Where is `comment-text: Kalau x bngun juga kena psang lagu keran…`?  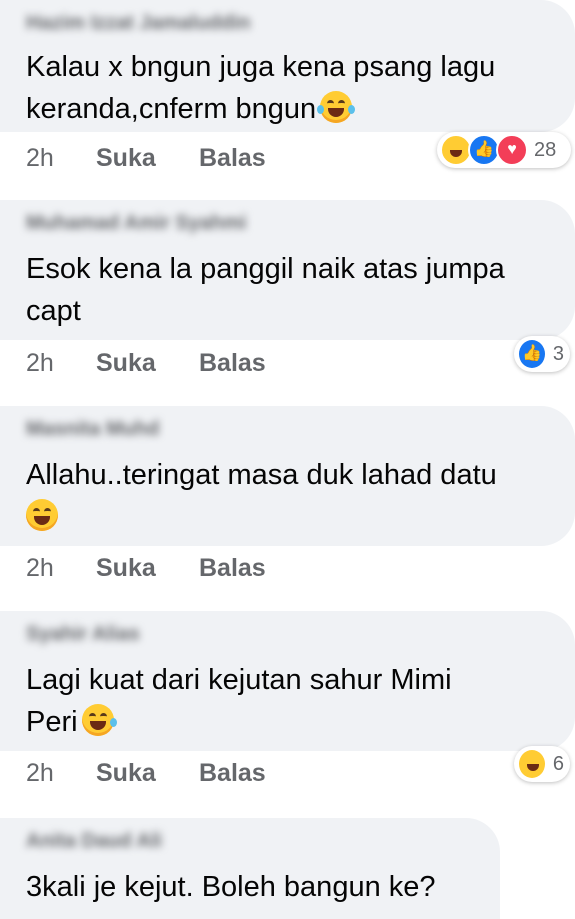 comment-text: Kalau x bngun juga kena psang lagu keran… is located at coordinates (261, 88).